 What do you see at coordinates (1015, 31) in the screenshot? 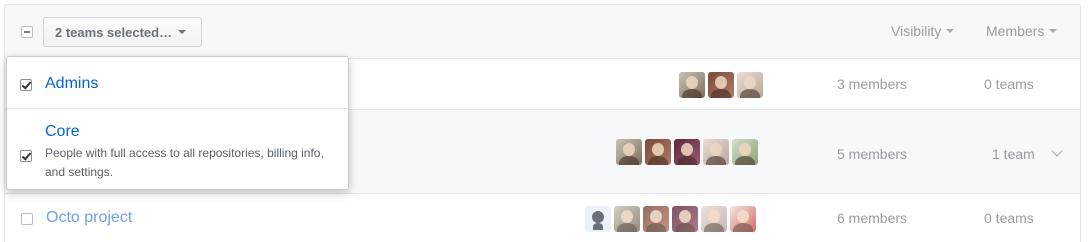
I see `members-filter-label: Members` at bounding box center [1015, 31].